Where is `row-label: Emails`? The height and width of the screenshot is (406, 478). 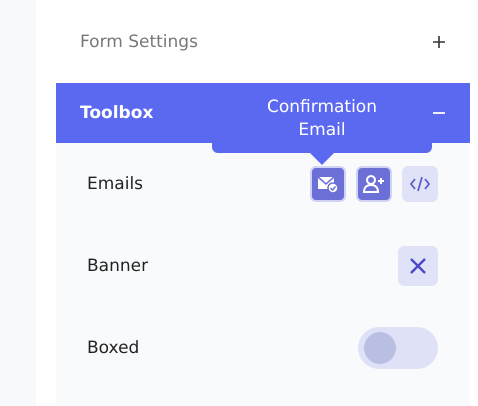
row-label: Emails is located at coordinates (115, 184).